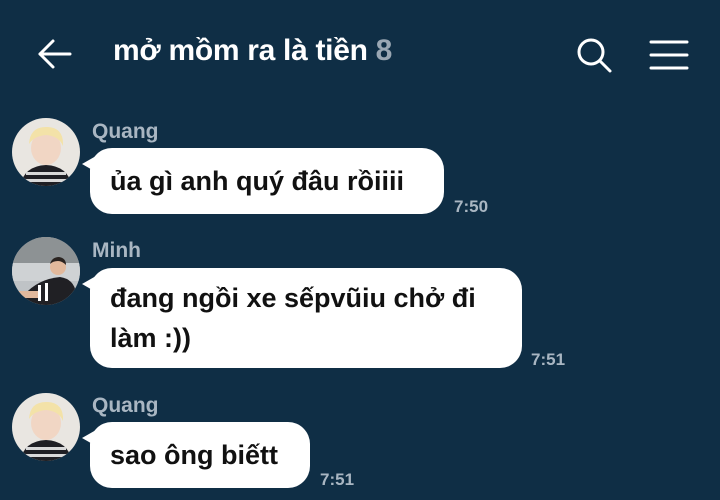 Image resolution: width=720 pixels, height=500 pixels. I want to click on avatar-minh-image, so click(46, 271).